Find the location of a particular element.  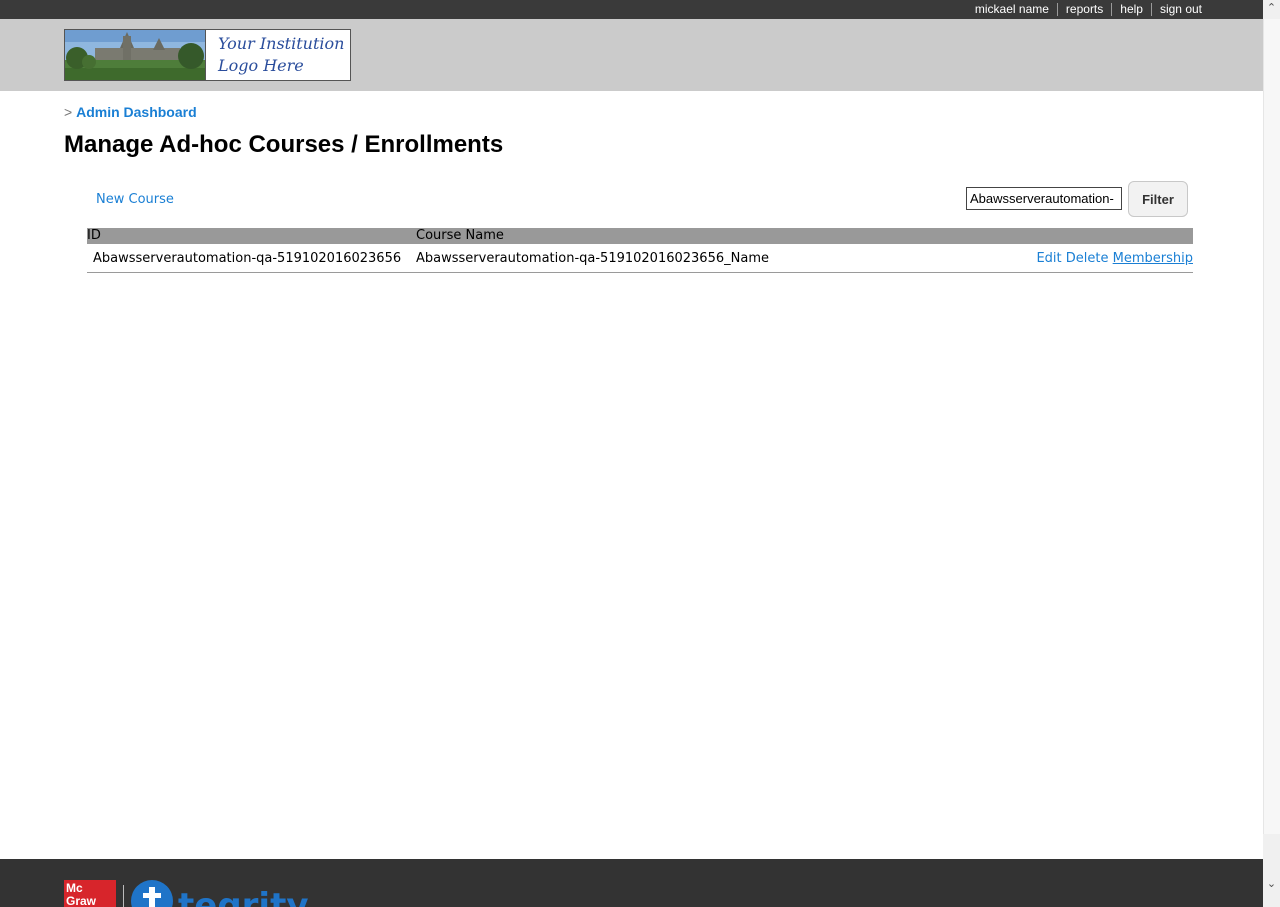

logo-text: Your Institution Logo Here is located at coordinates (278, 55).